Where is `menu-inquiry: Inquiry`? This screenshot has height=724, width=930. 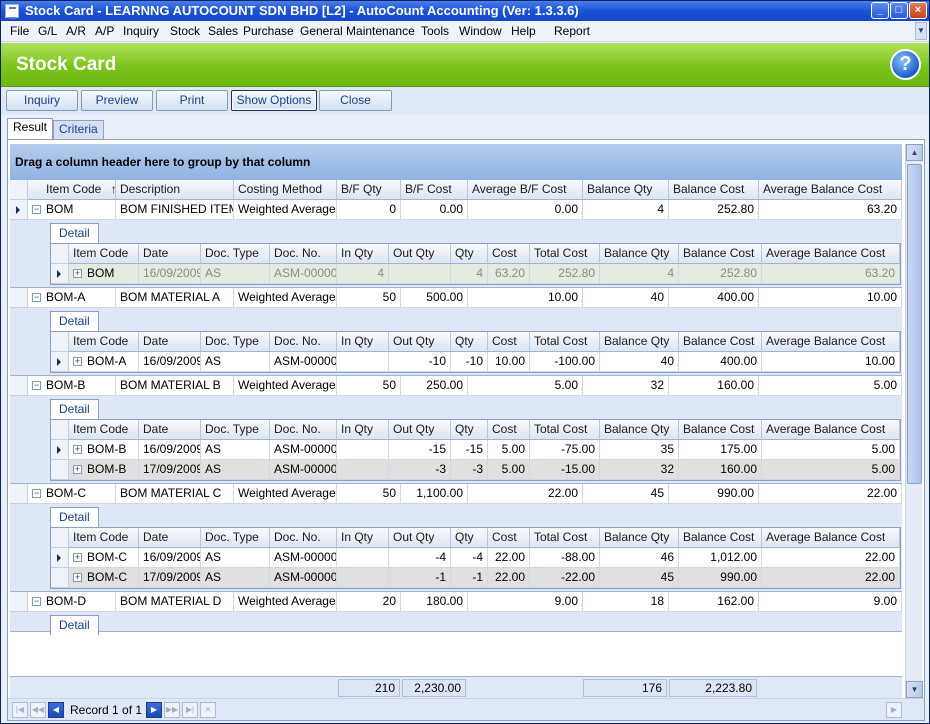
menu-inquiry: Inquiry is located at coordinates (141, 31).